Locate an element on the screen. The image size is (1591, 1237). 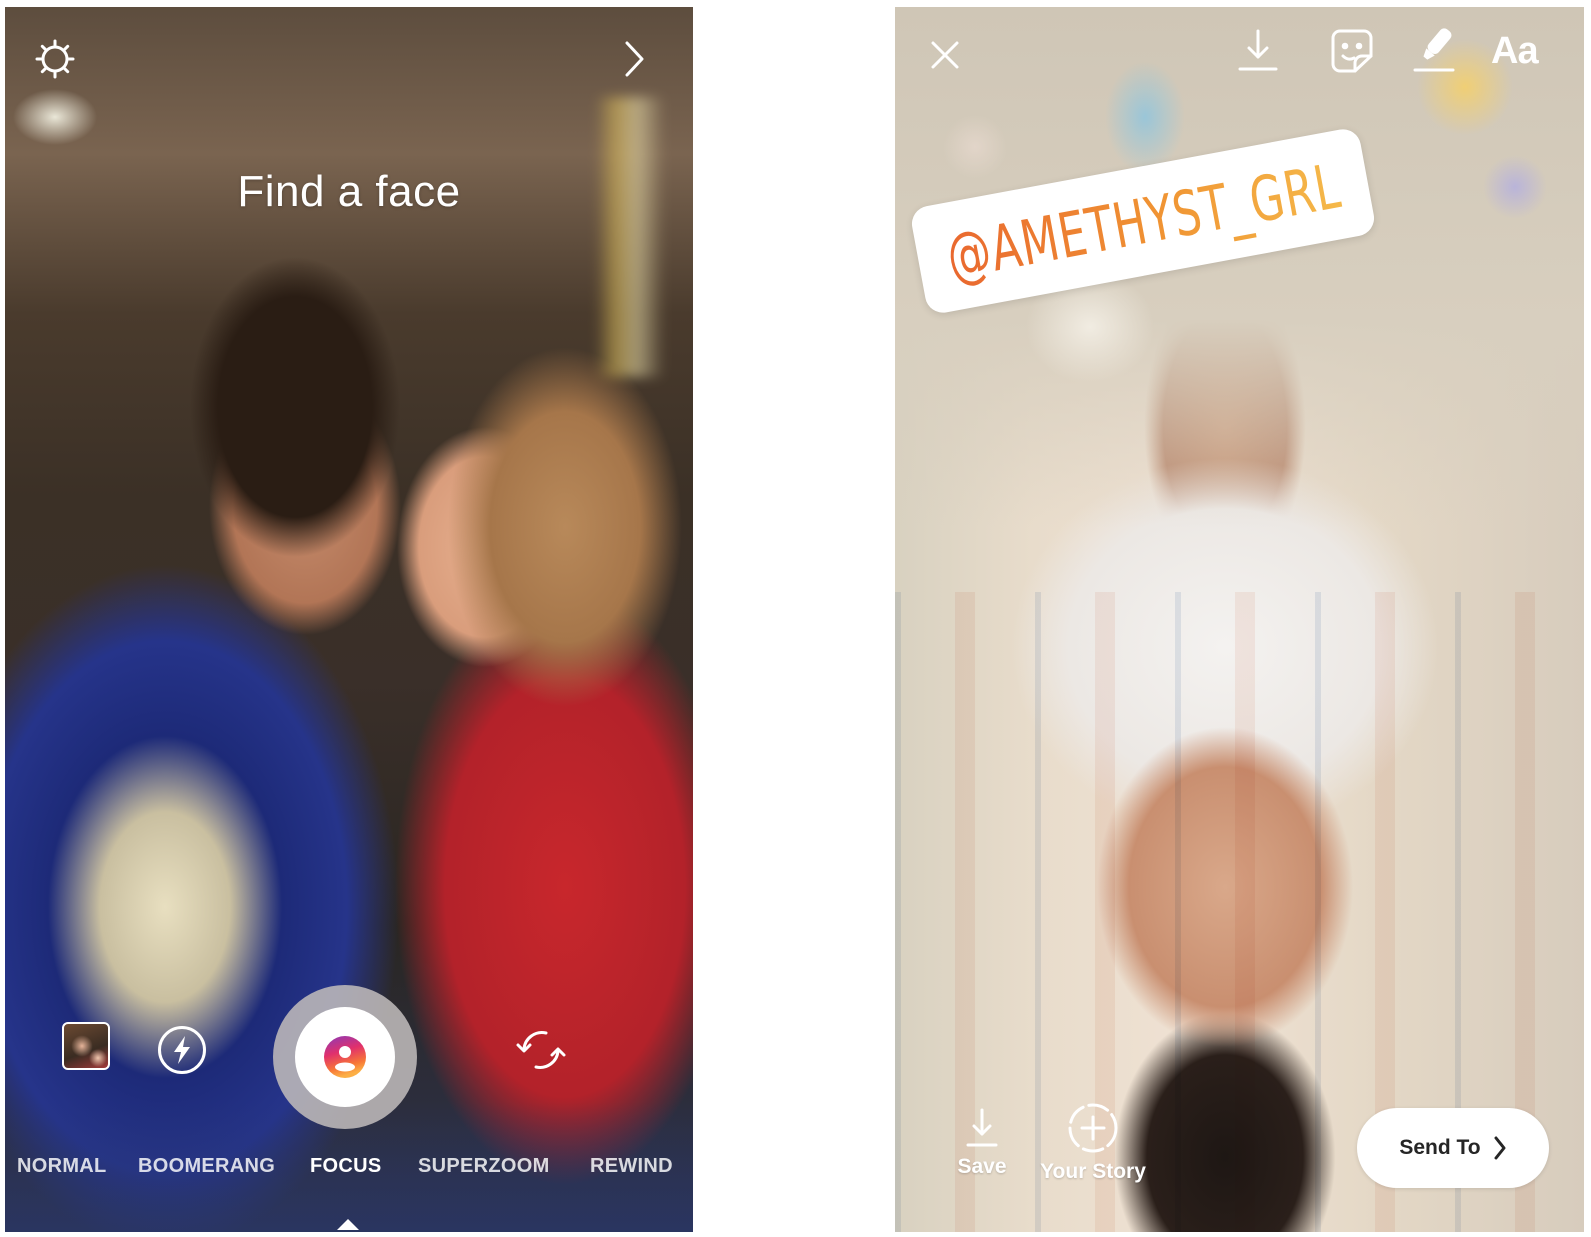
save-button: Save is located at coordinates (982, 1152).